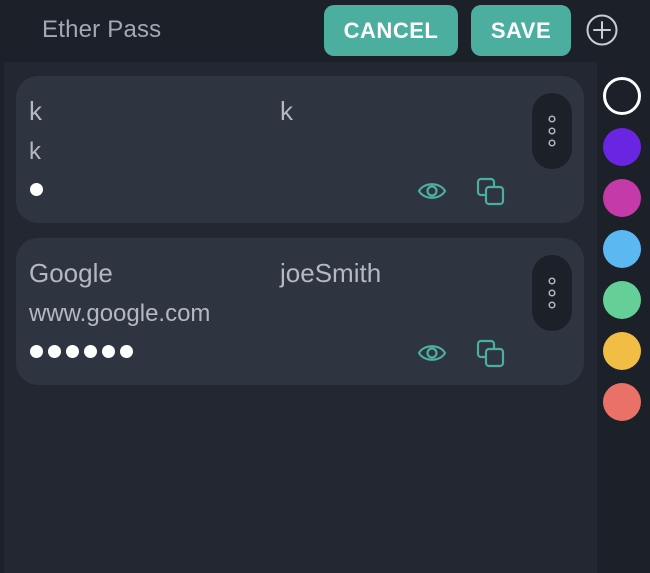 The image size is (650, 573). Describe the element at coordinates (102, 29) in the screenshot. I see `app-title: Ether Pass` at that location.